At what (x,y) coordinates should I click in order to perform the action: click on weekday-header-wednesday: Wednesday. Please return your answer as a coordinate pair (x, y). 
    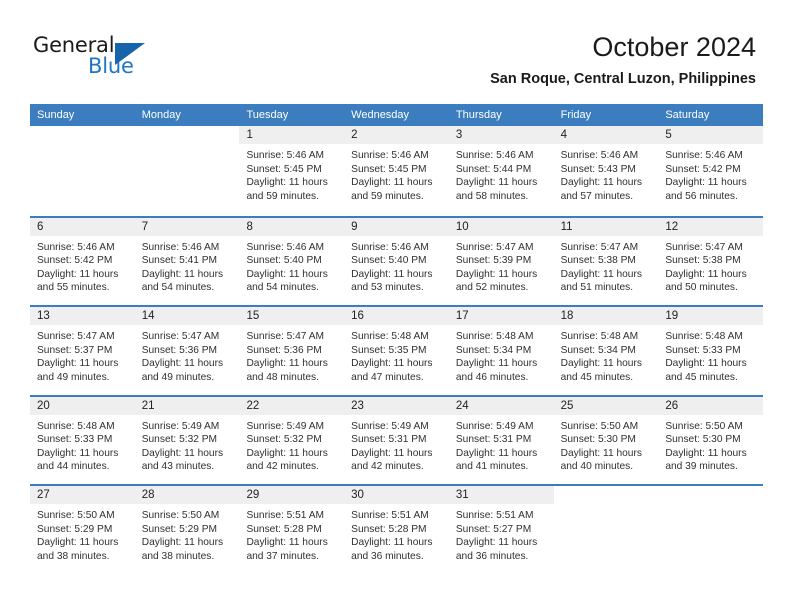
    Looking at the image, I should click on (380, 115).